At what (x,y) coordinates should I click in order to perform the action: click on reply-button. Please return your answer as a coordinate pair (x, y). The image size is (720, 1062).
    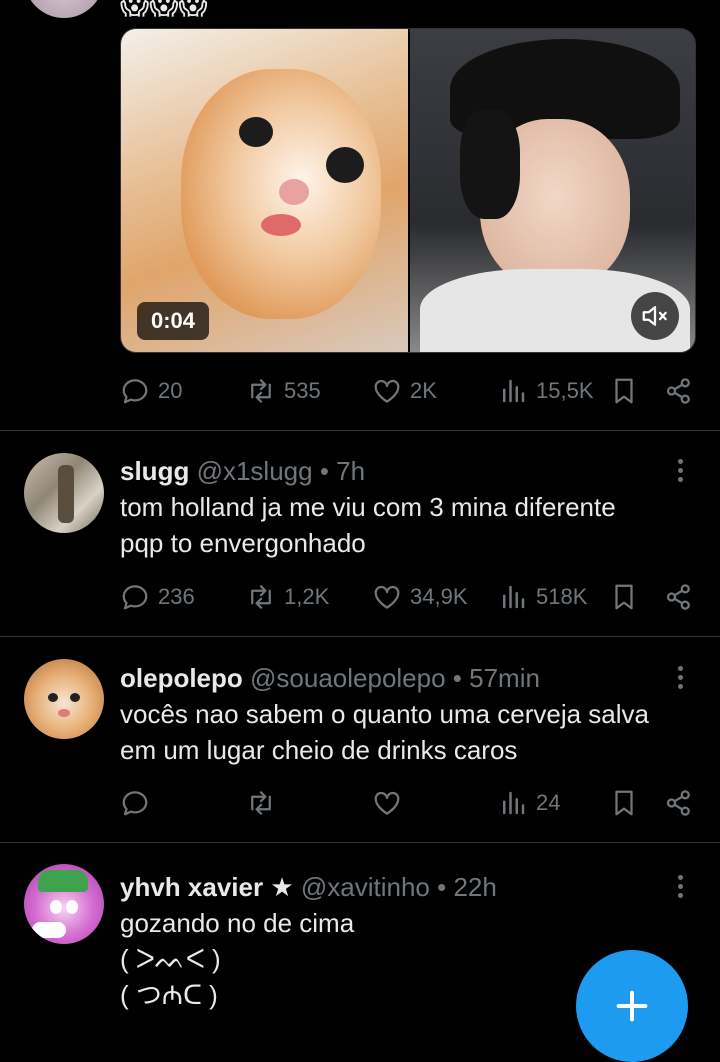
    Looking at the image, I should click on (139, 803).